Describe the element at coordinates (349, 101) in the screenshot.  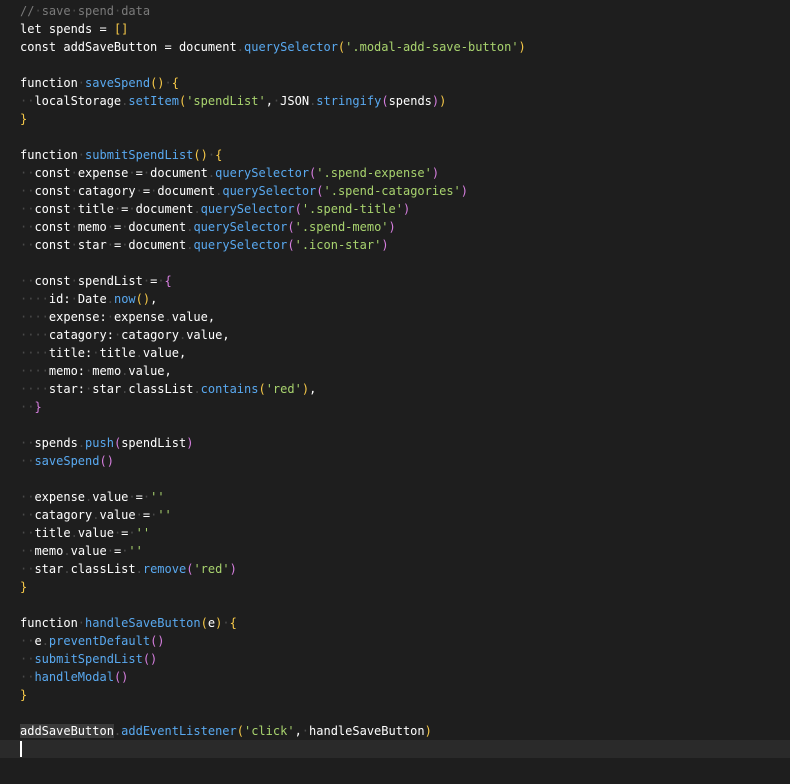
I see `code-token: stringify` at that location.